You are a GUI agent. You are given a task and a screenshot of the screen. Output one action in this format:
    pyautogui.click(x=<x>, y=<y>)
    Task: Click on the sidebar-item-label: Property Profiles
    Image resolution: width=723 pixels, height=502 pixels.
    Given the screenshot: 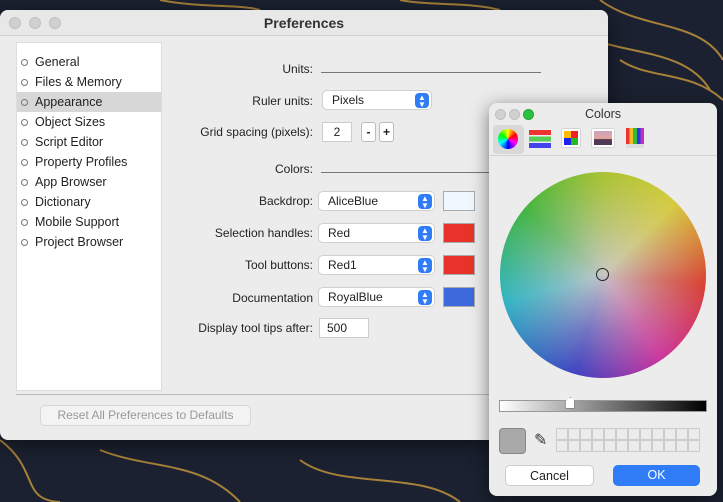 What is the action you would take?
    pyautogui.click(x=81, y=162)
    